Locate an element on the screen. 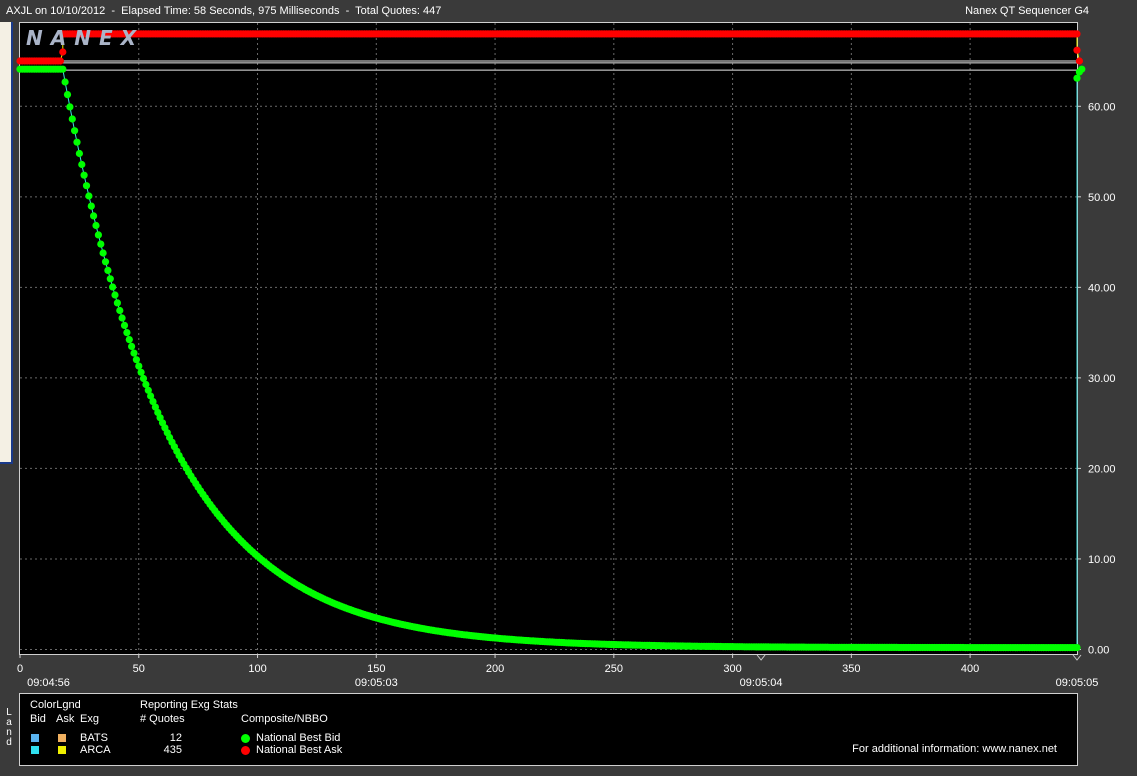 The image size is (1137, 776). legend-col-exg: Exg is located at coordinates (89, 719).